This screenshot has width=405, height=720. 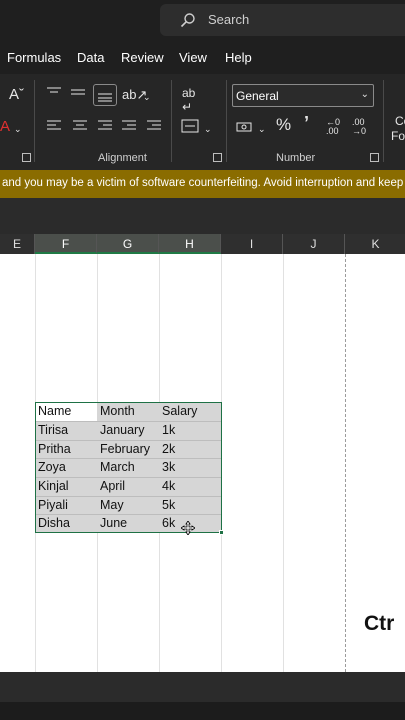 What do you see at coordinates (116, 411) in the screenshot?
I see `table-header-cell: Month` at bounding box center [116, 411].